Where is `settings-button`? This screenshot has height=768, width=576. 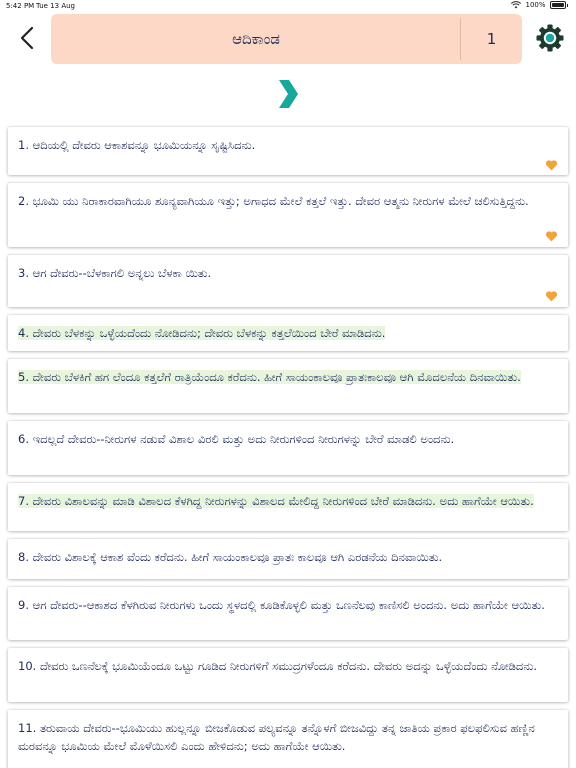
settings-button is located at coordinates (550, 38).